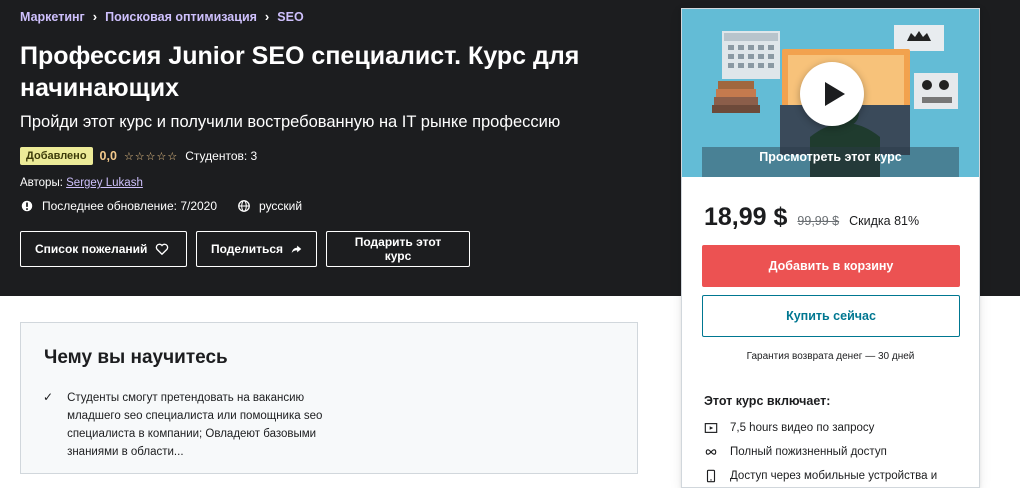 Image resolution: width=1020 pixels, height=488 pixels. What do you see at coordinates (767, 401) in the screenshot?
I see `includes-title: Этот курс включает:` at bounding box center [767, 401].